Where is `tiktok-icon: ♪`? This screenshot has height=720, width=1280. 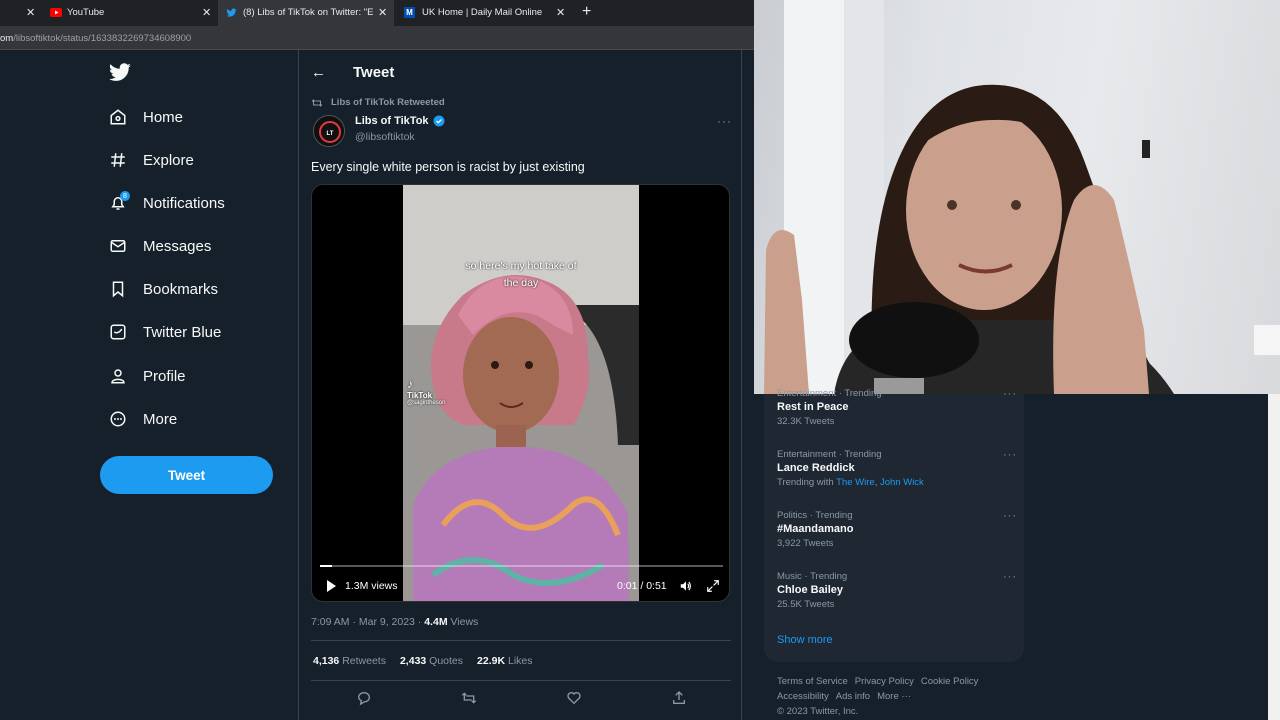
tiktok-icon: ♪ is located at coordinates (410, 384).